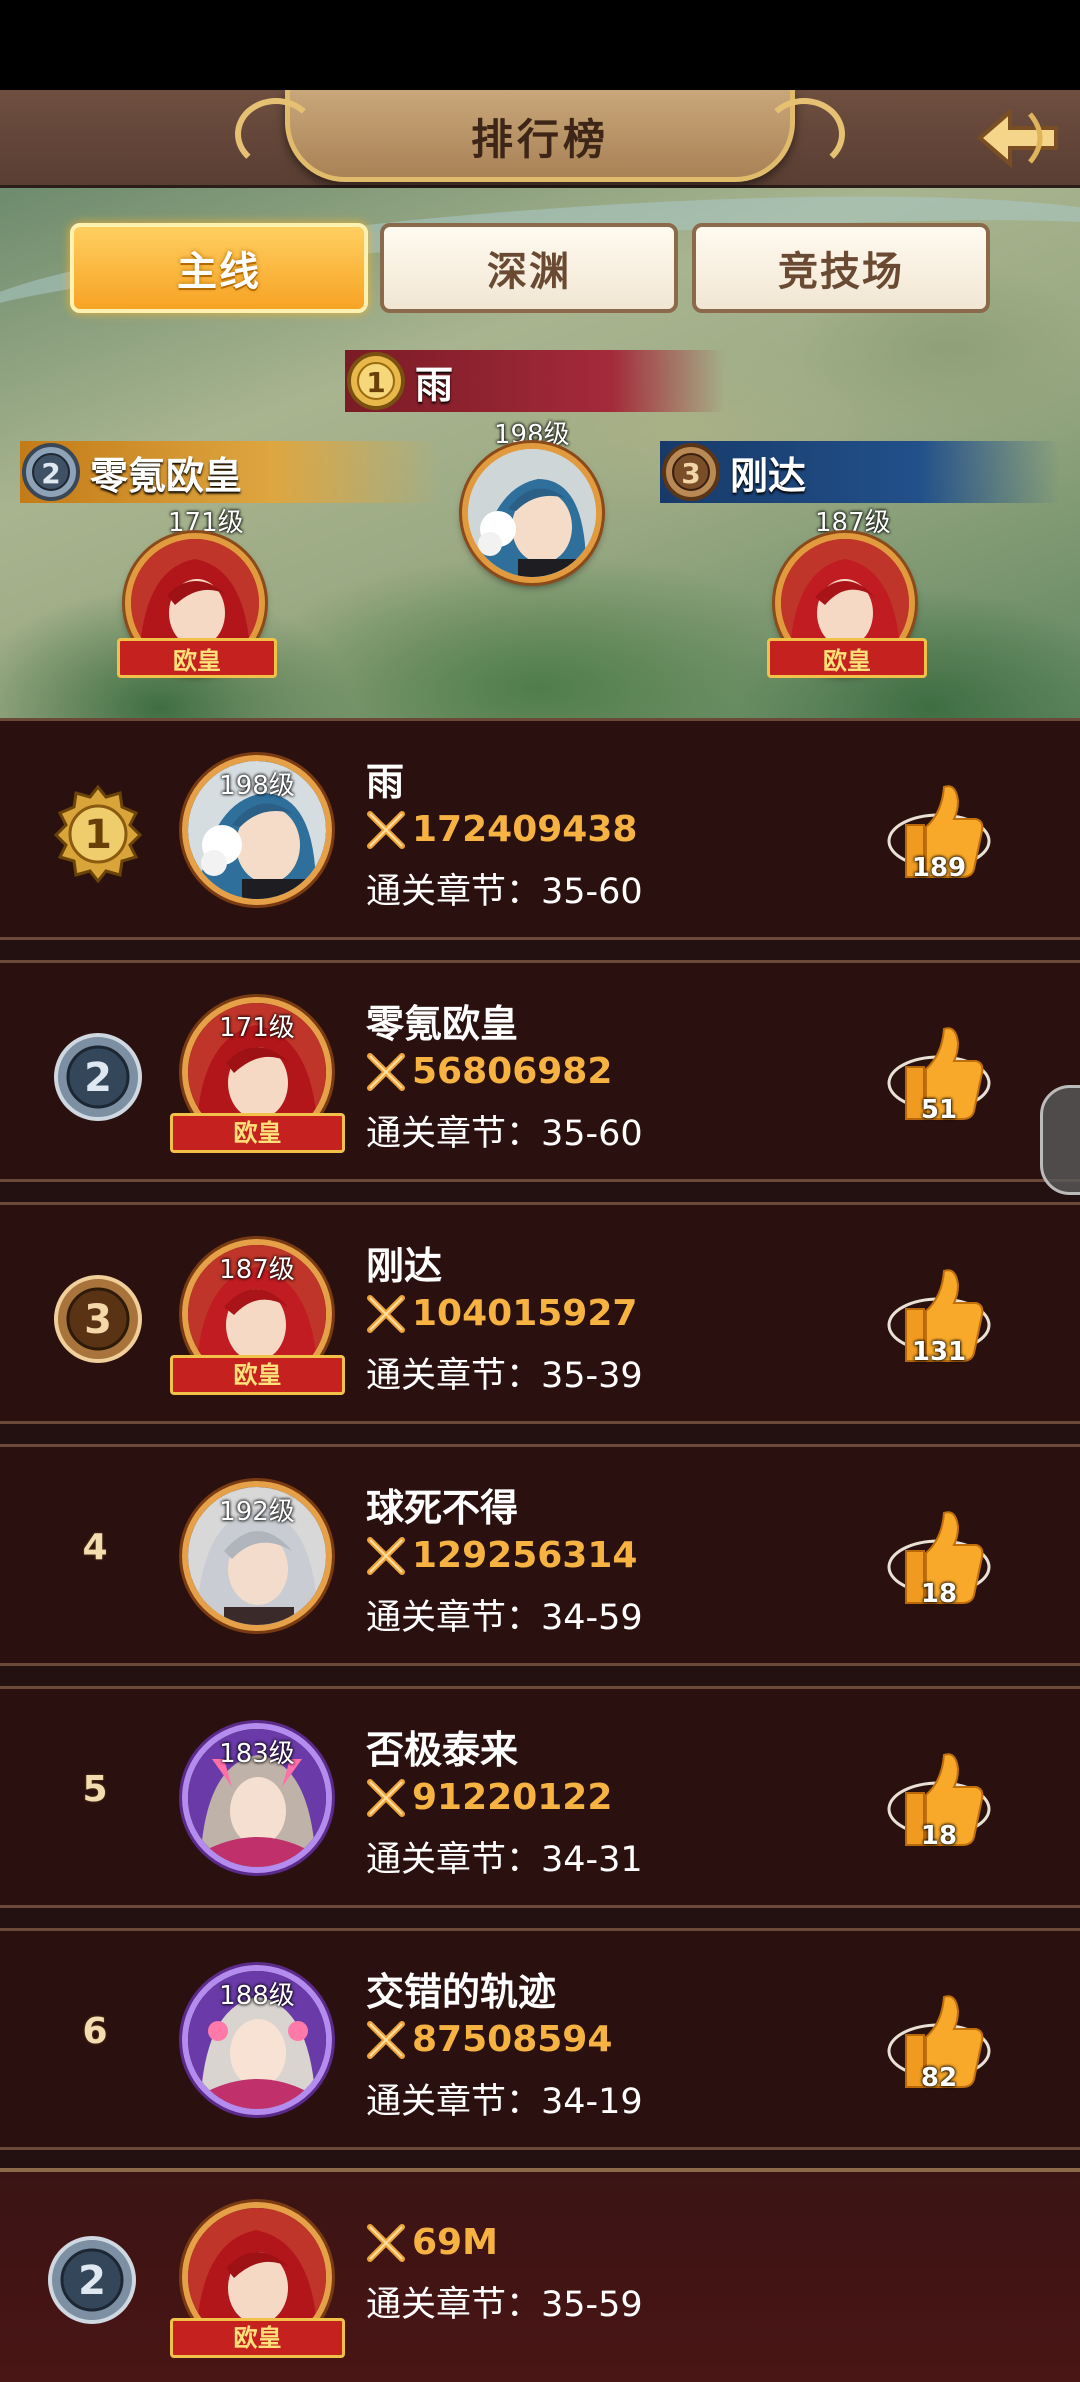  I want to click on power-display: 104015927, so click(501, 1313).